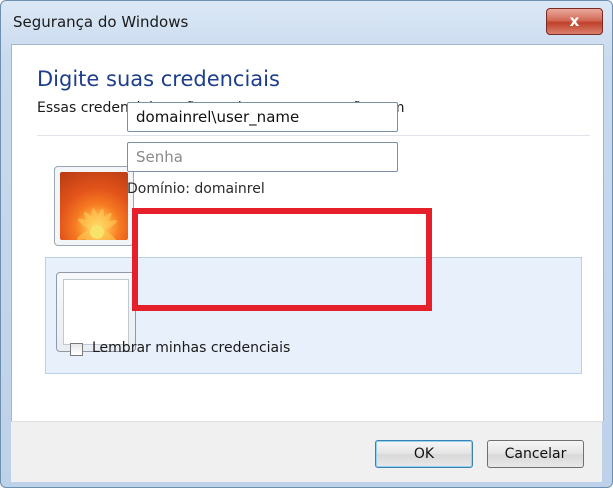 The width and height of the screenshot is (613, 488). I want to click on domain-label: Domínio: domainrel, so click(196, 189).